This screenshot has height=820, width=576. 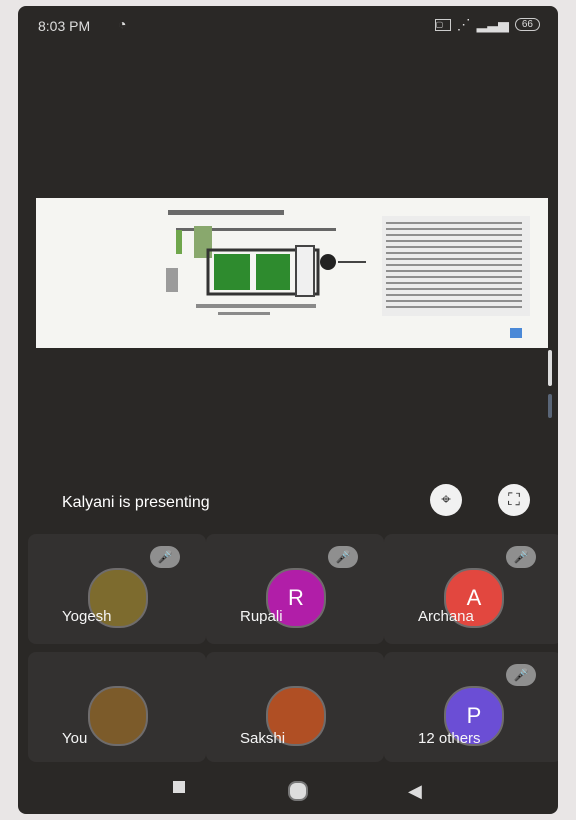 What do you see at coordinates (122, 24) in the screenshot?
I see `alarm-icon: ◔` at bounding box center [122, 24].